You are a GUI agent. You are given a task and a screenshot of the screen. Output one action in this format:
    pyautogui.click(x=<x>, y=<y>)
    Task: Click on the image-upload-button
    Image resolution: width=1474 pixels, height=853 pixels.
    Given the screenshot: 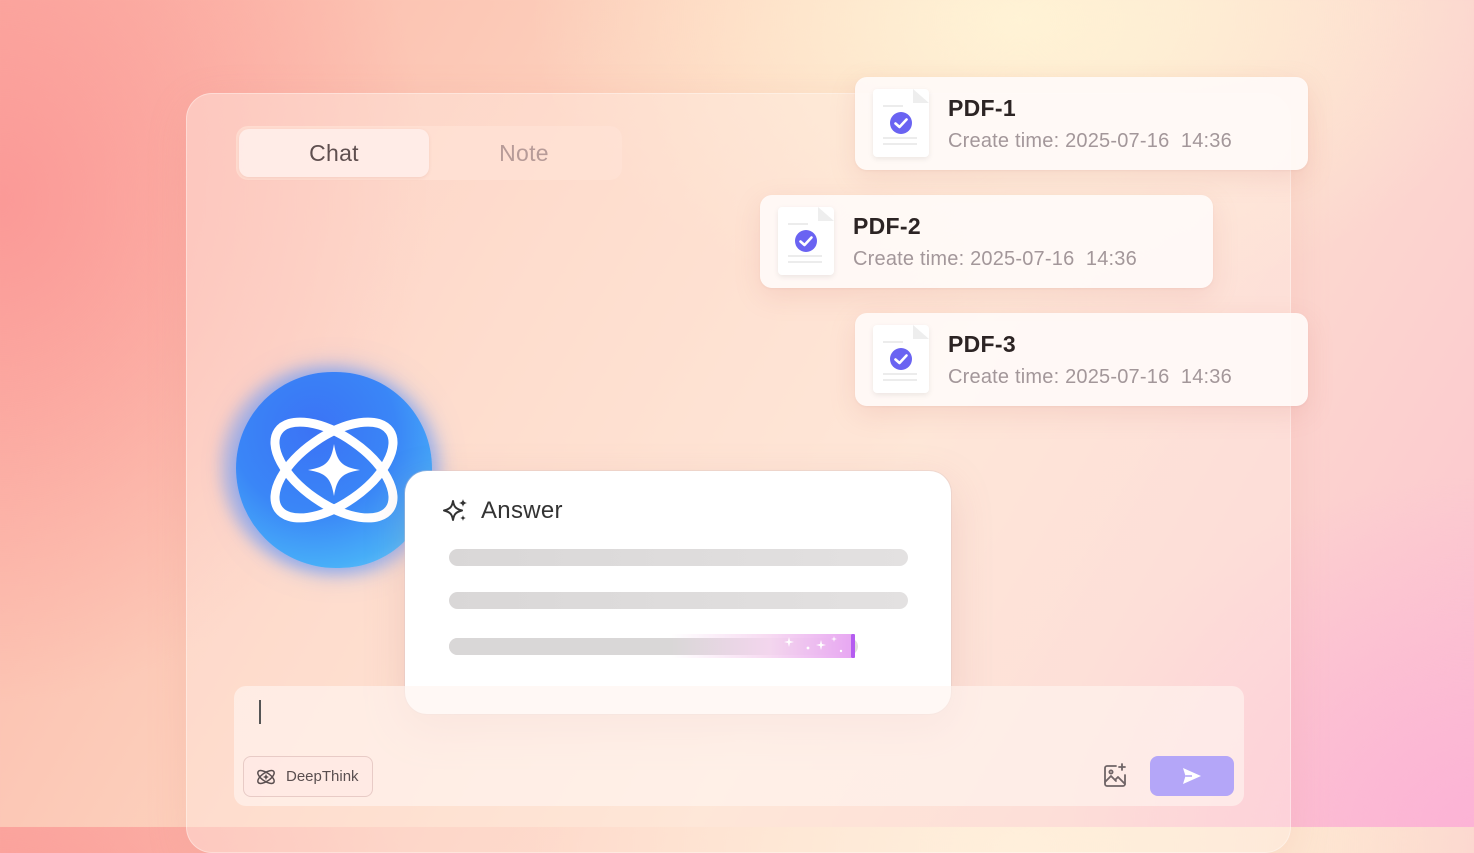 What is the action you would take?
    pyautogui.click(x=1115, y=776)
    